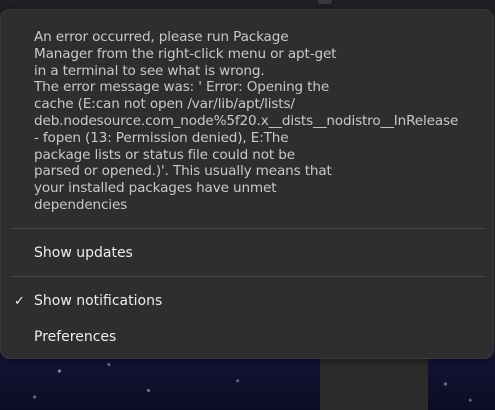 This screenshot has height=410, width=495. Describe the element at coordinates (374, 382) in the screenshot. I see `background-window` at that location.